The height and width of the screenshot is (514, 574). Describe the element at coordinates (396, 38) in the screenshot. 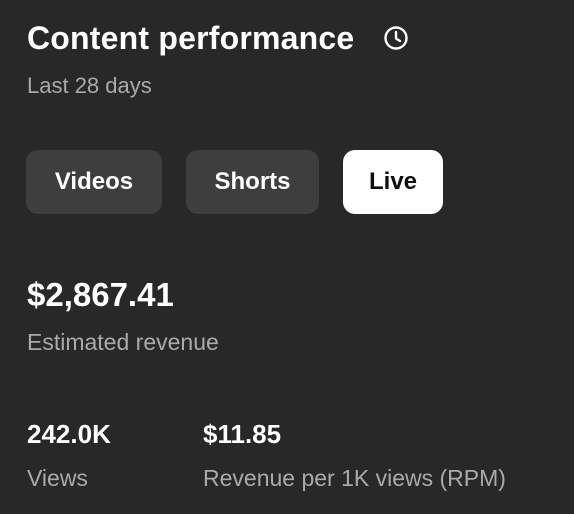

I see `clock-icon` at that location.